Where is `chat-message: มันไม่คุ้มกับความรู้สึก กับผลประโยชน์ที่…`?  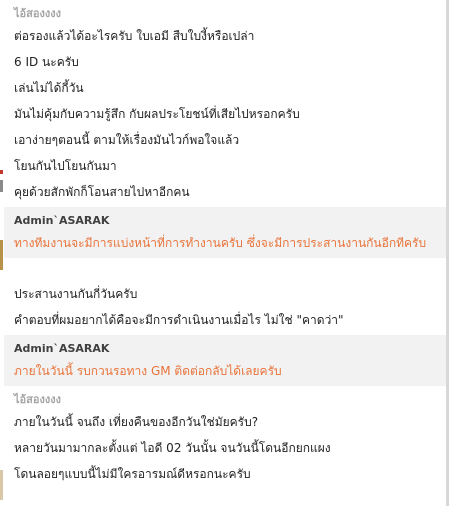 chat-message: มันไม่คุ้มกับความรู้สึก กับผลประโยชน์ที่… is located at coordinates (157, 114).